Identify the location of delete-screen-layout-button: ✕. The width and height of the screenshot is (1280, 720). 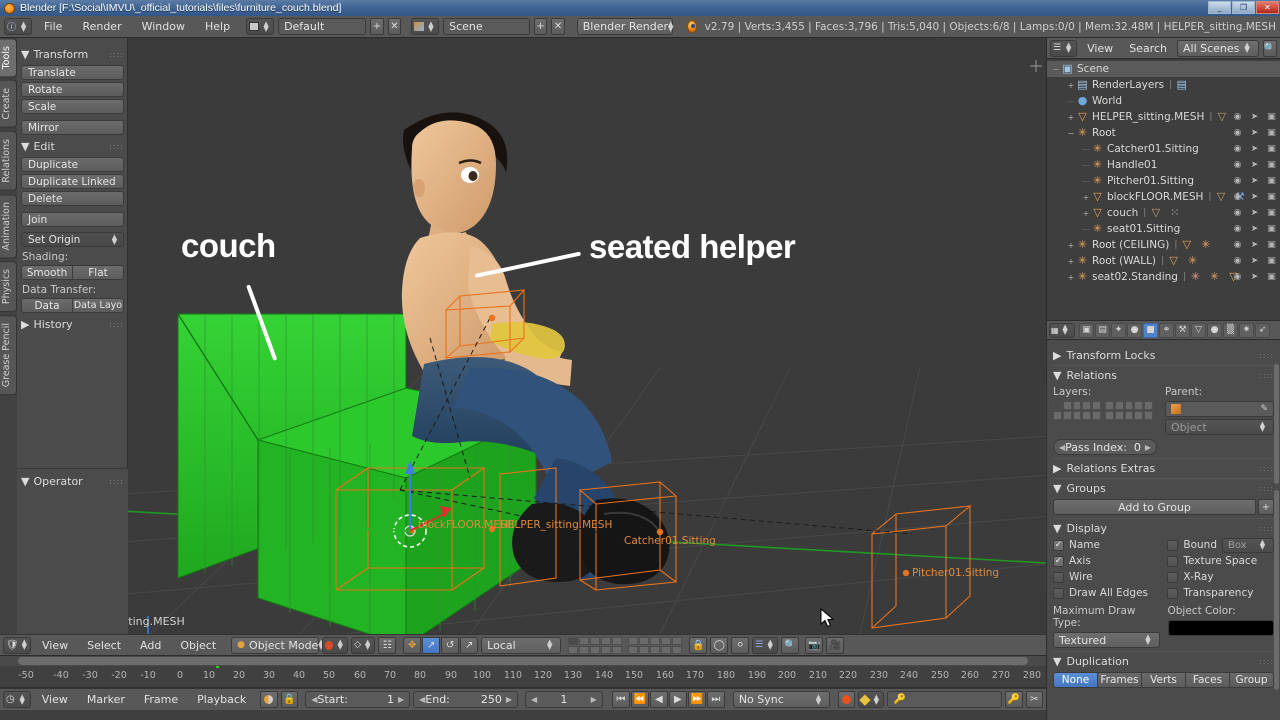
(394, 26).